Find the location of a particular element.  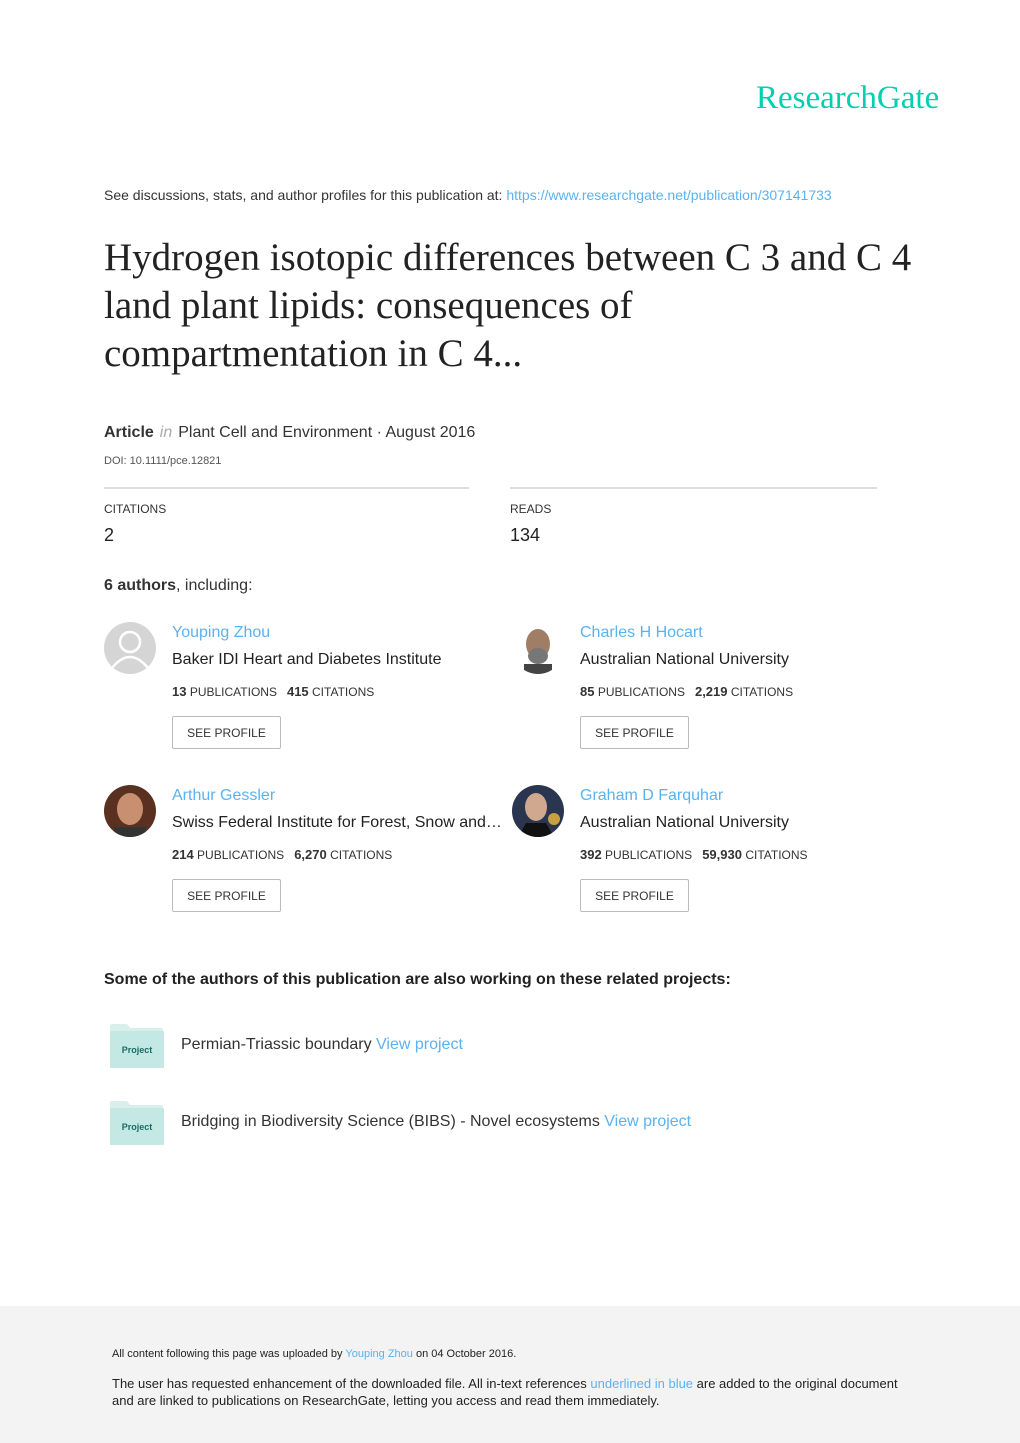

authors-heading: 6 authors, including: is located at coordinates (178, 586).